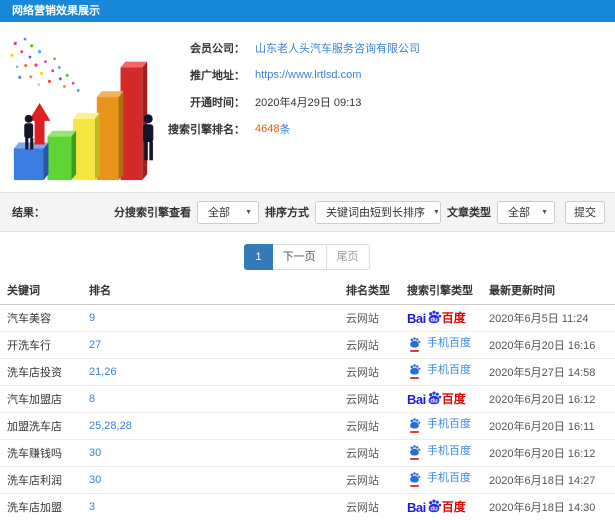 This screenshot has height=520, width=615. Describe the element at coordinates (299, 257) in the screenshot. I see `next-page-button: 下一页` at that location.